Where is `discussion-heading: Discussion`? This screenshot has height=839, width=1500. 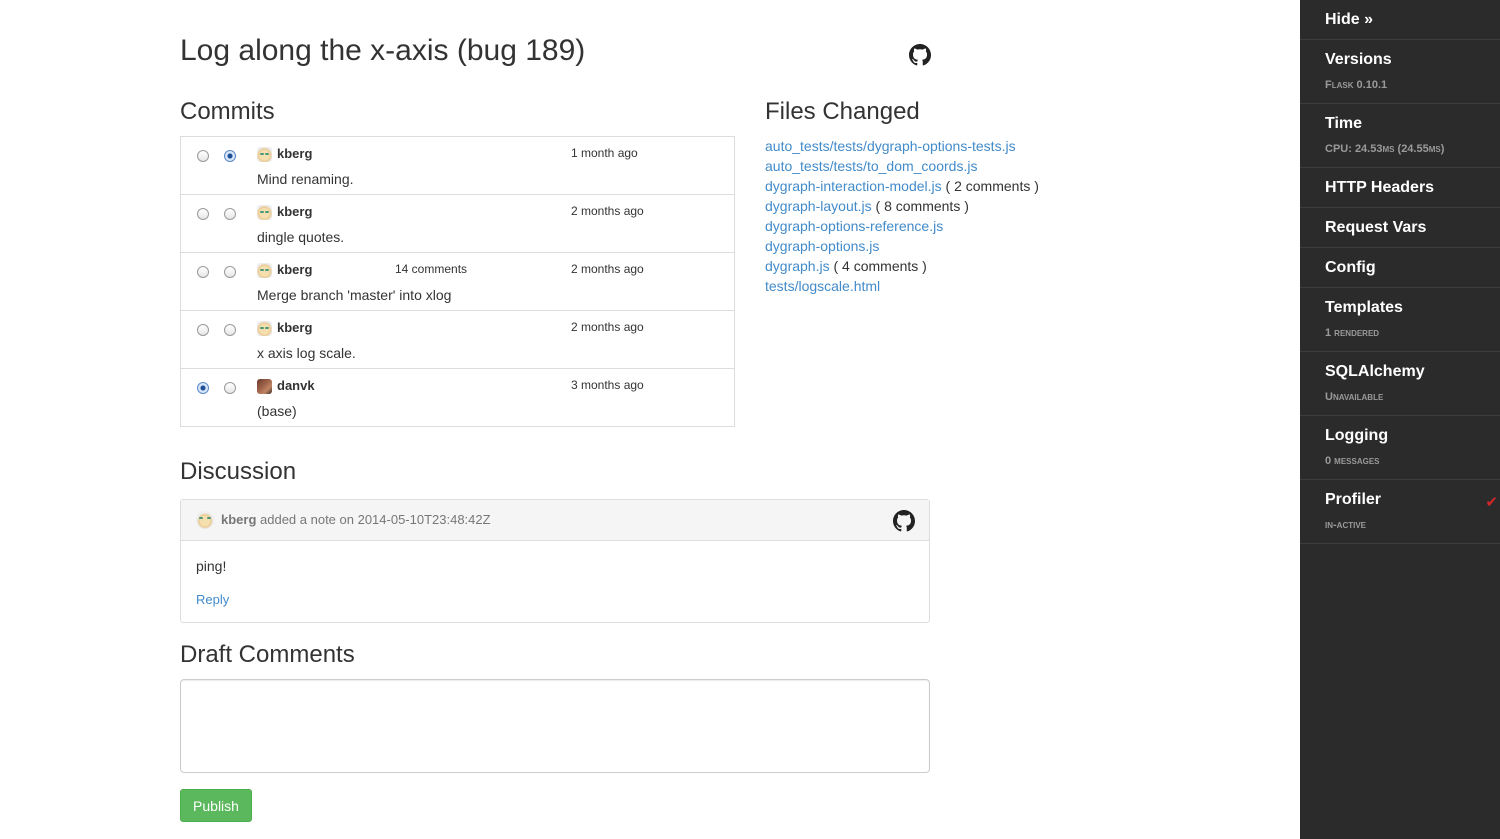 discussion-heading: Discussion is located at coordinates (238, 471).